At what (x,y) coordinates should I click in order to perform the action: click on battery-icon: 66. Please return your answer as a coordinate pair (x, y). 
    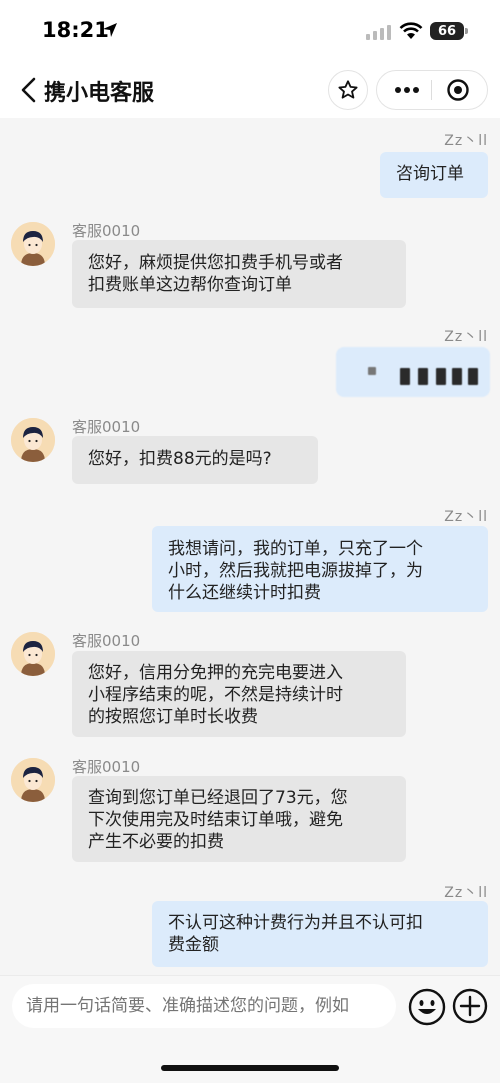
    Looking at the image, I should click on (447, 31).